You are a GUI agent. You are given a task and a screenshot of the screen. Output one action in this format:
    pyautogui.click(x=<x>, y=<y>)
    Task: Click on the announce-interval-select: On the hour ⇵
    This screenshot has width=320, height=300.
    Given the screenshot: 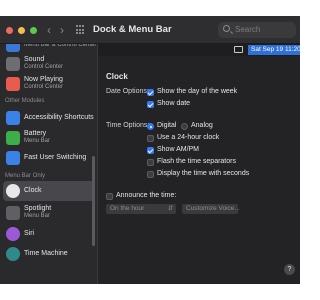 What is the action you would take?
    pyautogui.click(x=141, y=209)
    